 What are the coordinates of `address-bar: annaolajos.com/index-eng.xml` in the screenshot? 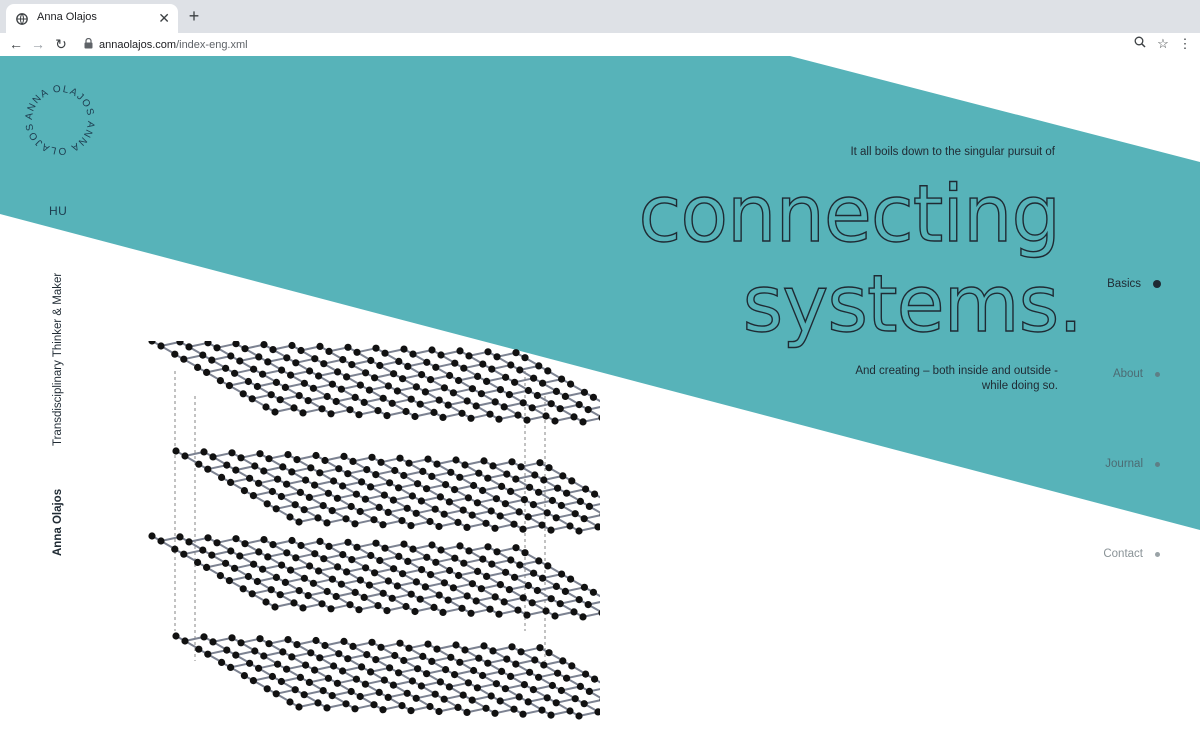 It's located at (166, 45).